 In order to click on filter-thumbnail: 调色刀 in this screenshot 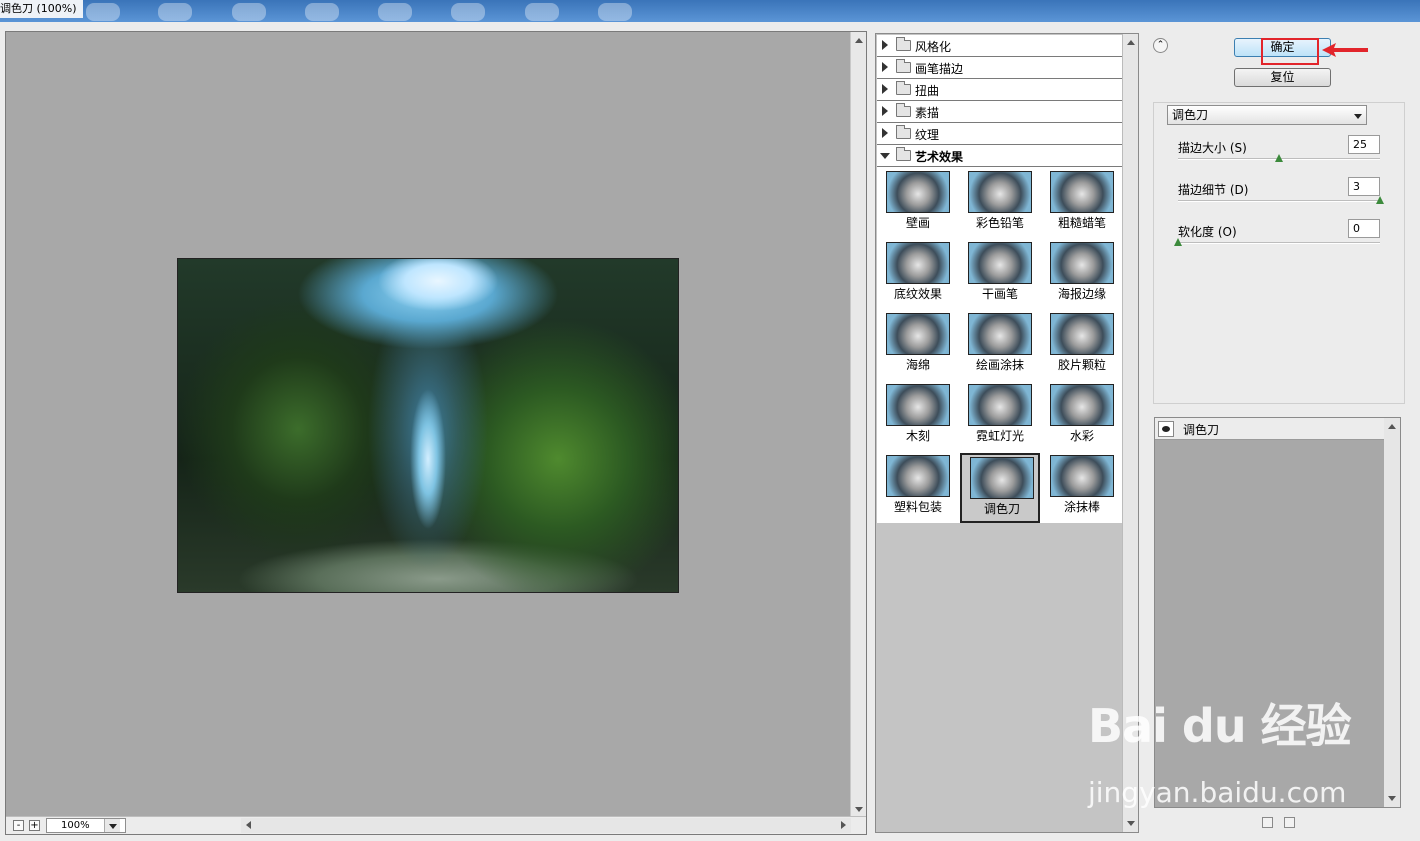, I will do `click(1000, 488)`.